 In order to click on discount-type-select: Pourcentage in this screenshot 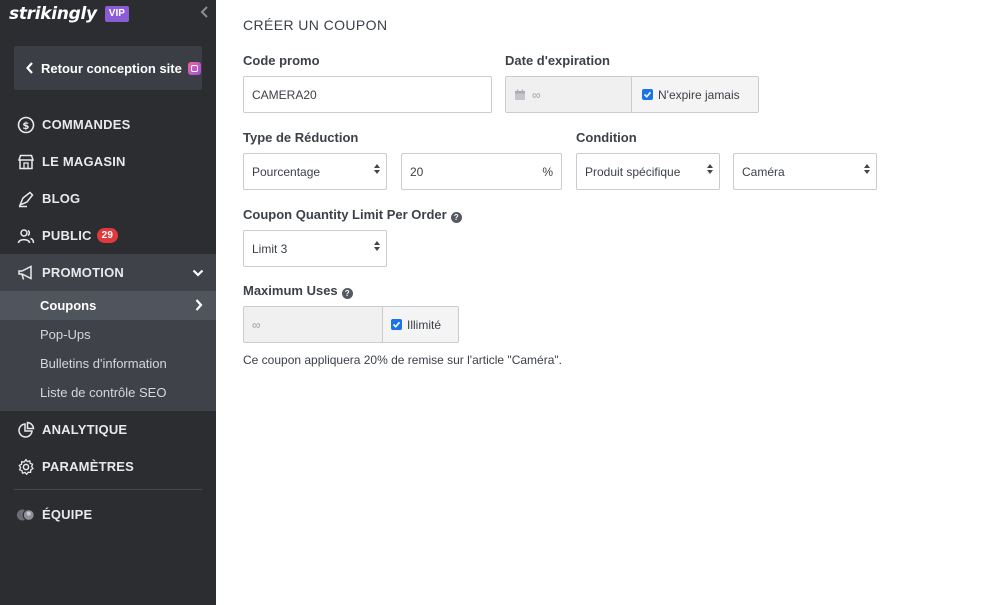, I will do `click(315, 171)`.